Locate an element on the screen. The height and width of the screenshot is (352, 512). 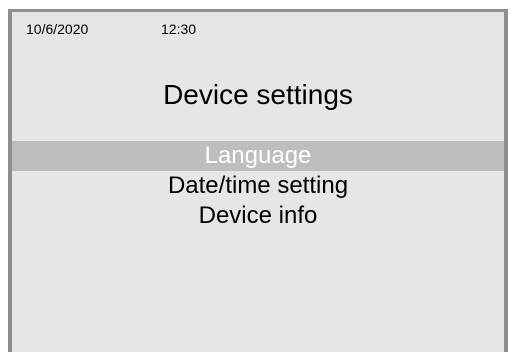
status-date: 10/6/2020 is located at coordinates (57, 29).